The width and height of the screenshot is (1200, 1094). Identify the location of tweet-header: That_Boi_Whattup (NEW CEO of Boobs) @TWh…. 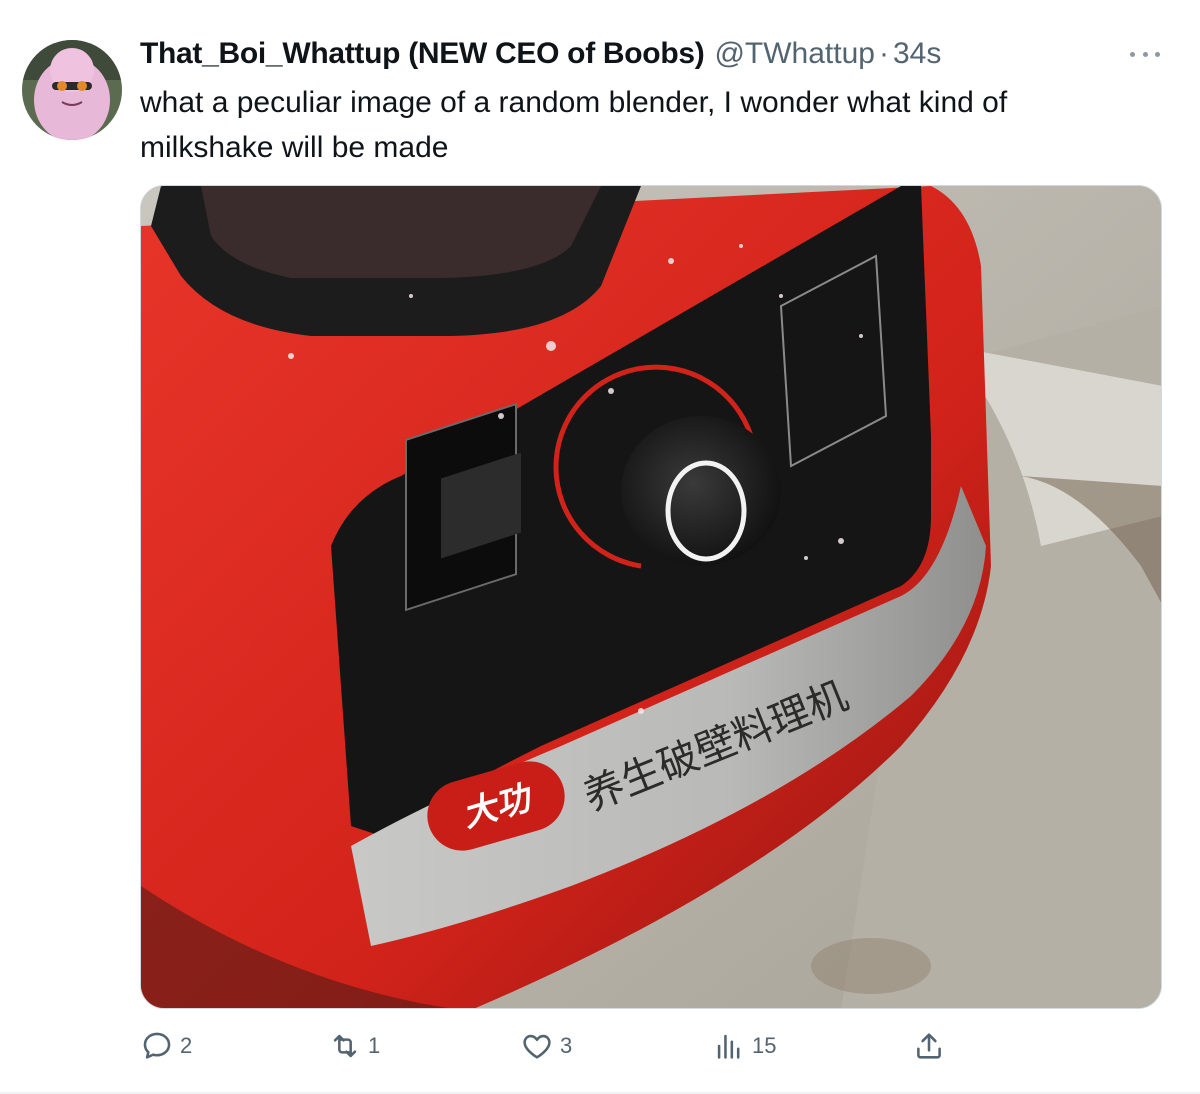
(540, 54).